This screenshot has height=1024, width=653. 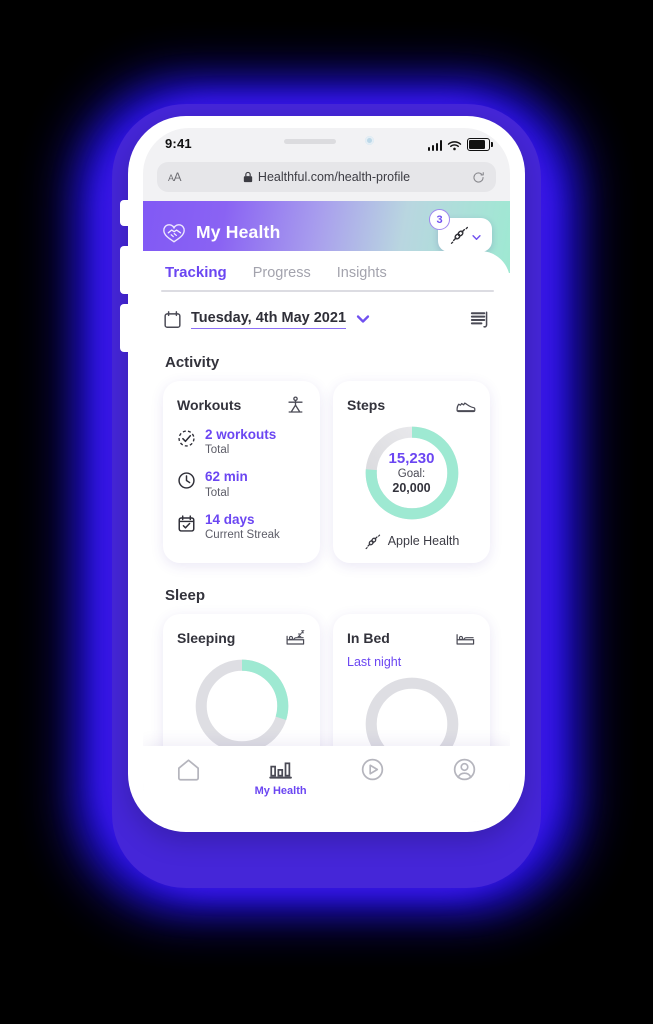 What do you see at coordinates (196, 272) in the screenshot?
I see `tab-tracking: Tracking` at bounding box center [196, 272].